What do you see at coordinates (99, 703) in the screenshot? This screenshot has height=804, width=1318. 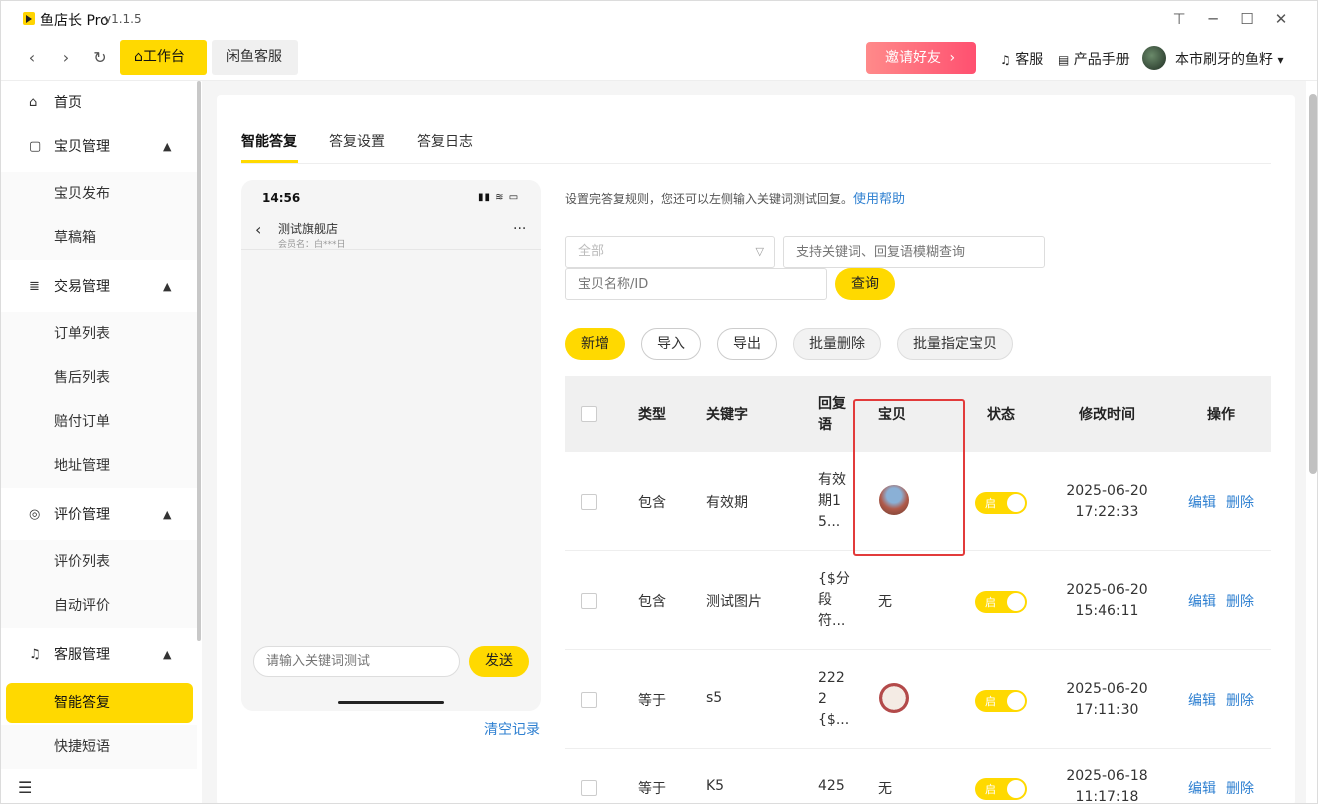 I see `sidebar-item-smart-reply: 智能答复` at bounding box center [99, 703].